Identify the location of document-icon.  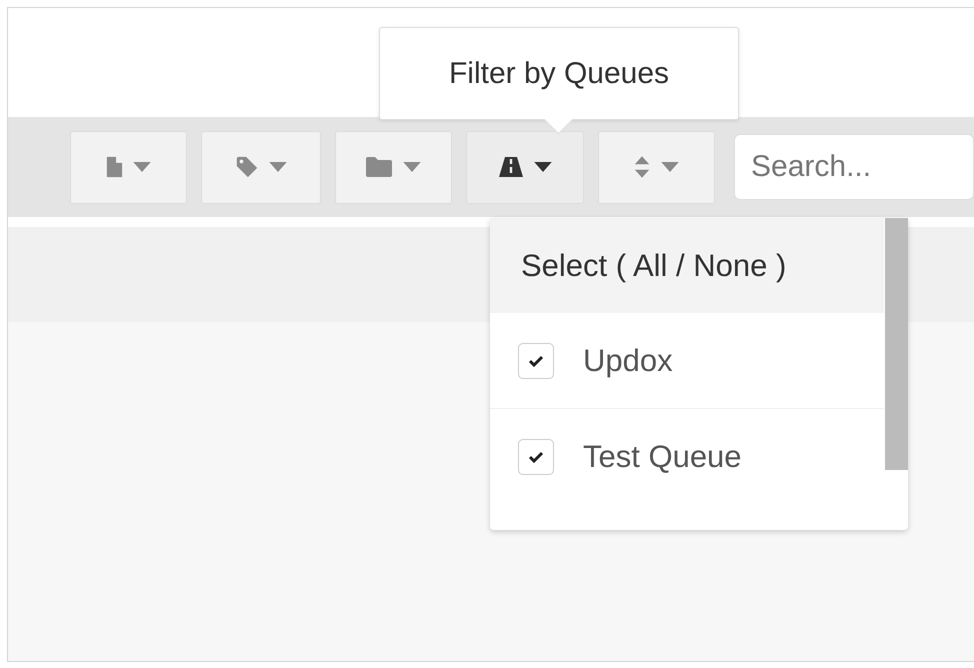
(115, 167).